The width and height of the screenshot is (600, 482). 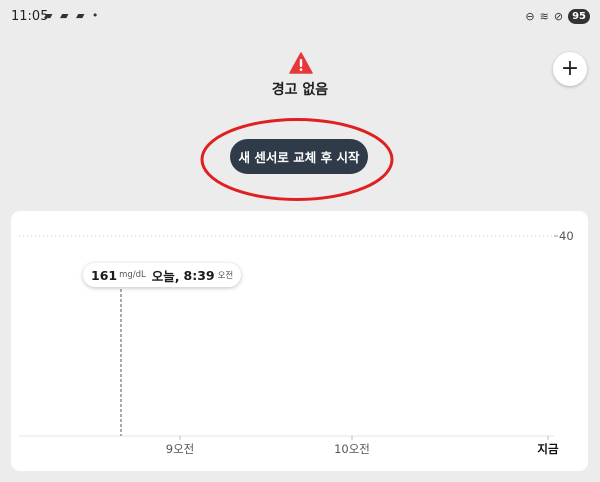 I want to click on x-tick-label: 지금, so click(x=548, y=449).